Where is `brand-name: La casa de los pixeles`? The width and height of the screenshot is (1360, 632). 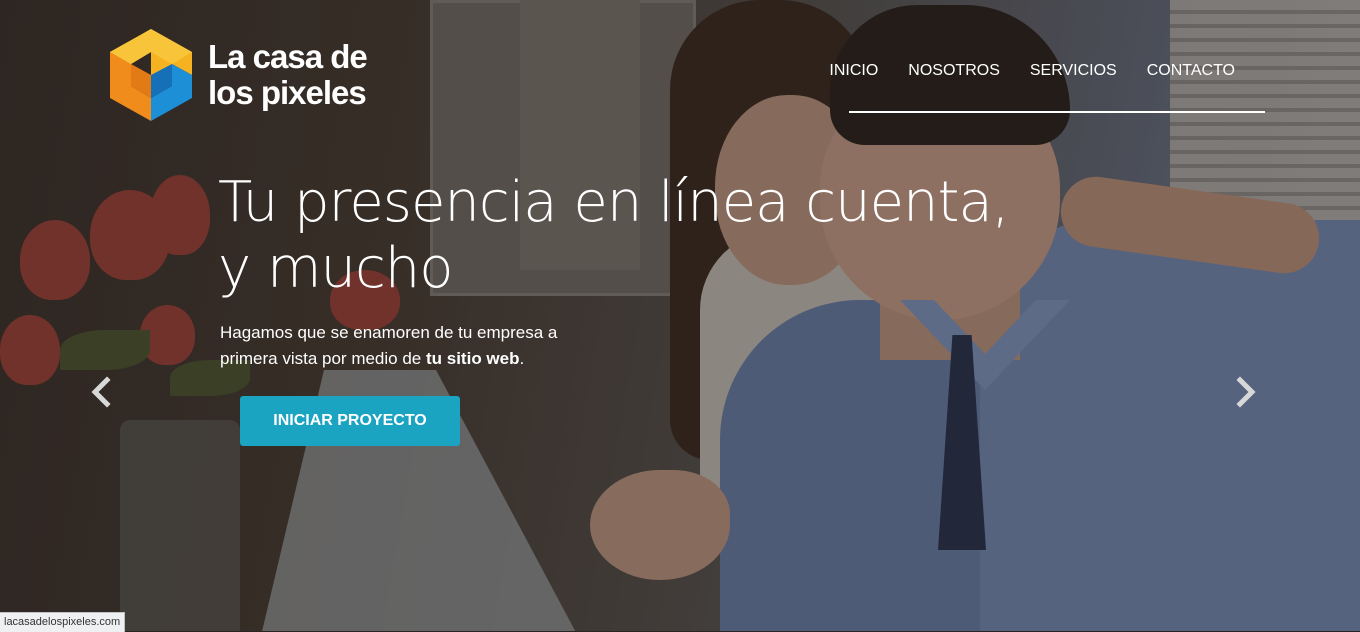 brand-name: La casa de los pixeles is located at coordinates (288, 74).